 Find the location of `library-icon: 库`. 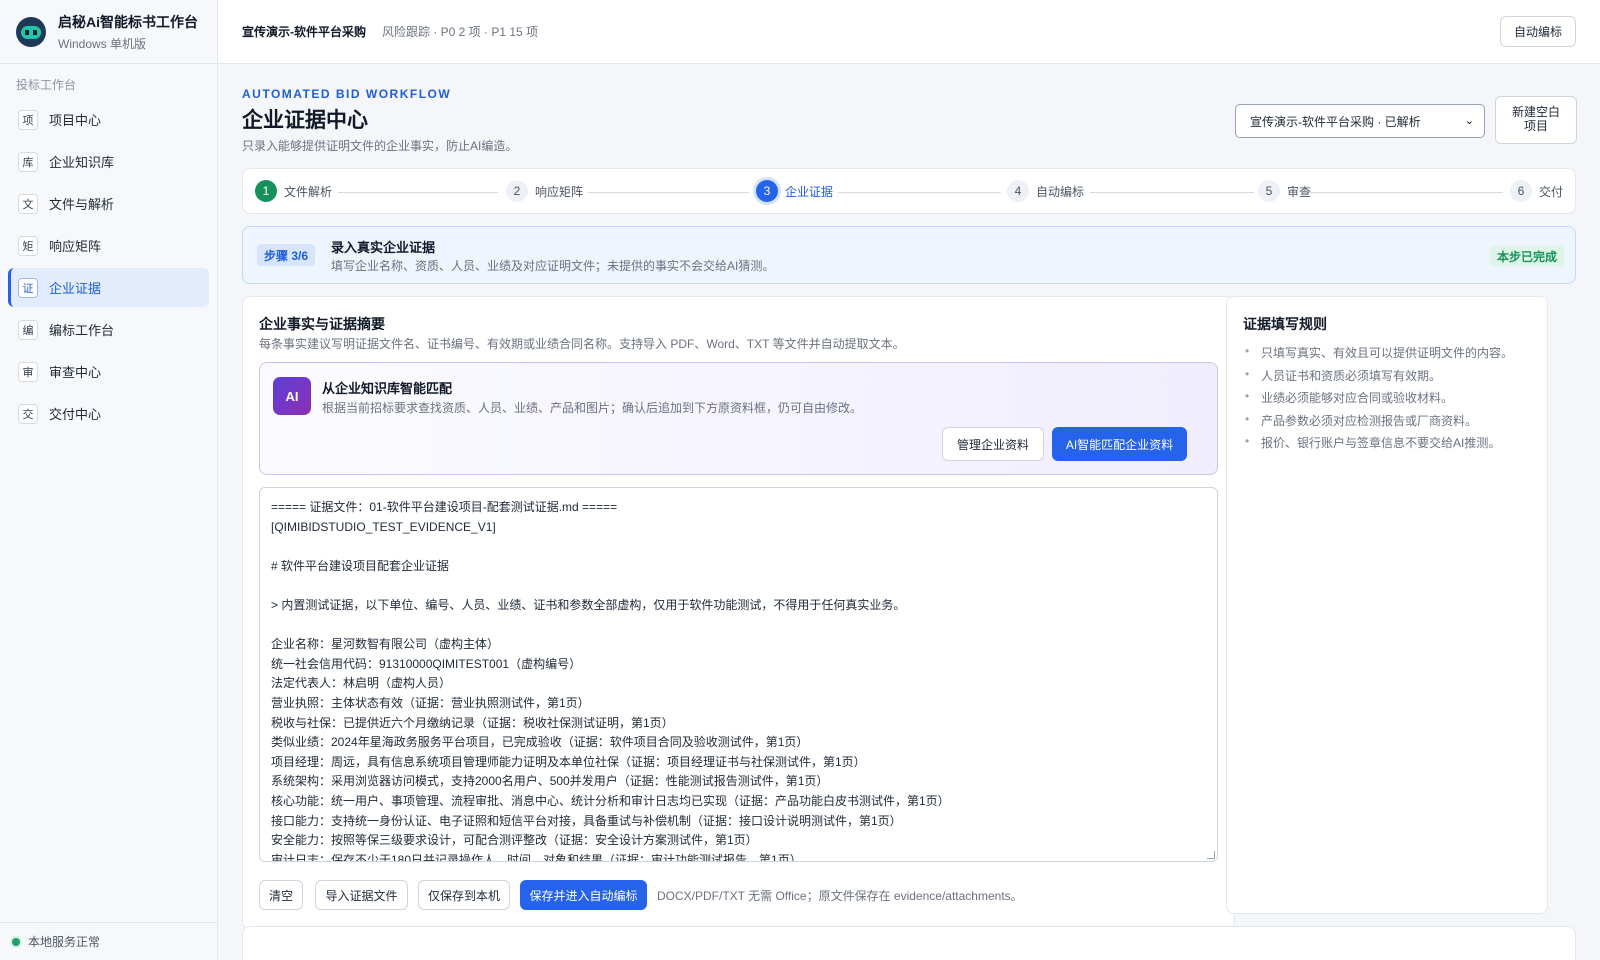

library-icon: 库 is located at coordinates (28, 161).